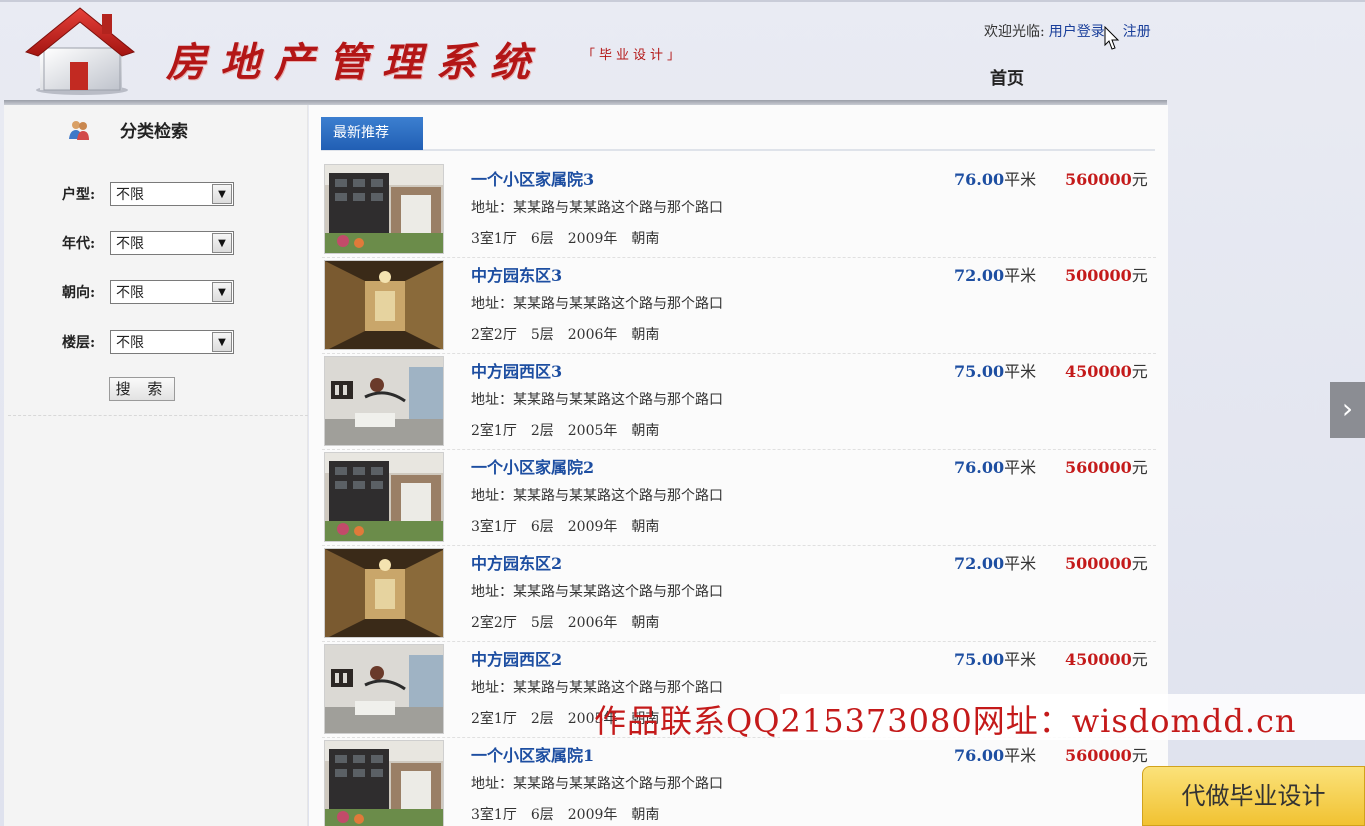 The height and width of the screenshot is (826, 1365). I want to click on facing-select: 不限 ▼, so click(172, 292).